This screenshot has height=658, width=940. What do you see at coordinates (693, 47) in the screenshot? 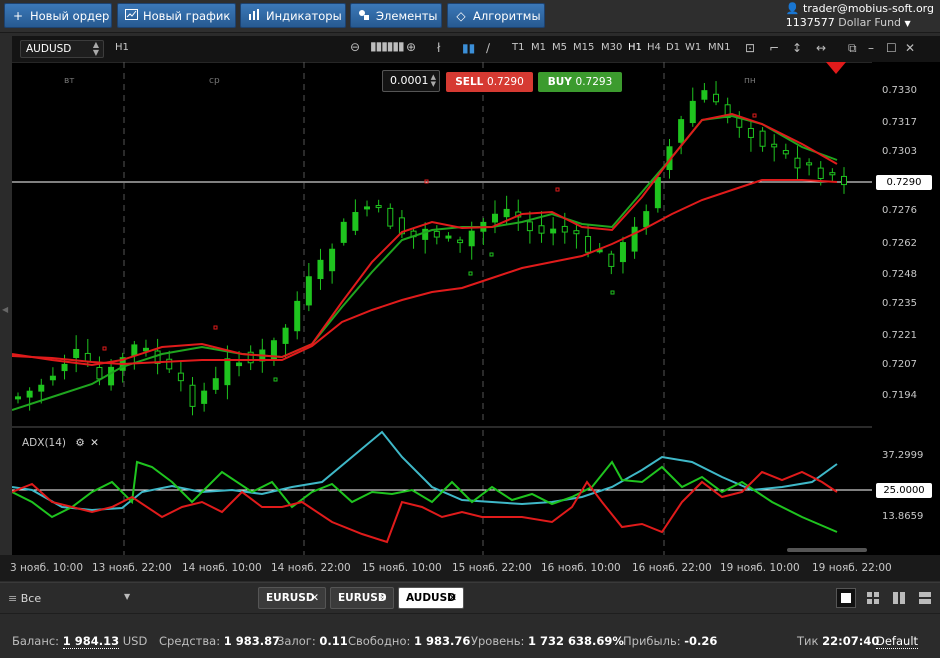
I see `tab-timeframe-w1: W1` at bounding box center [693, 47].